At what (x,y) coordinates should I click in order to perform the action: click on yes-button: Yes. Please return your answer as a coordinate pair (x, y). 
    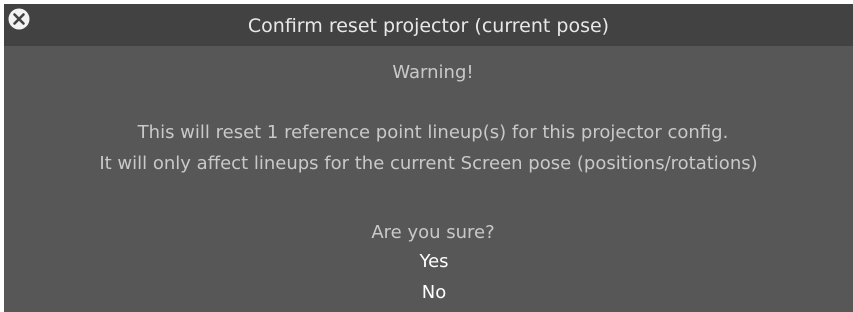
    Looking at the image, I should click on (433, 262).